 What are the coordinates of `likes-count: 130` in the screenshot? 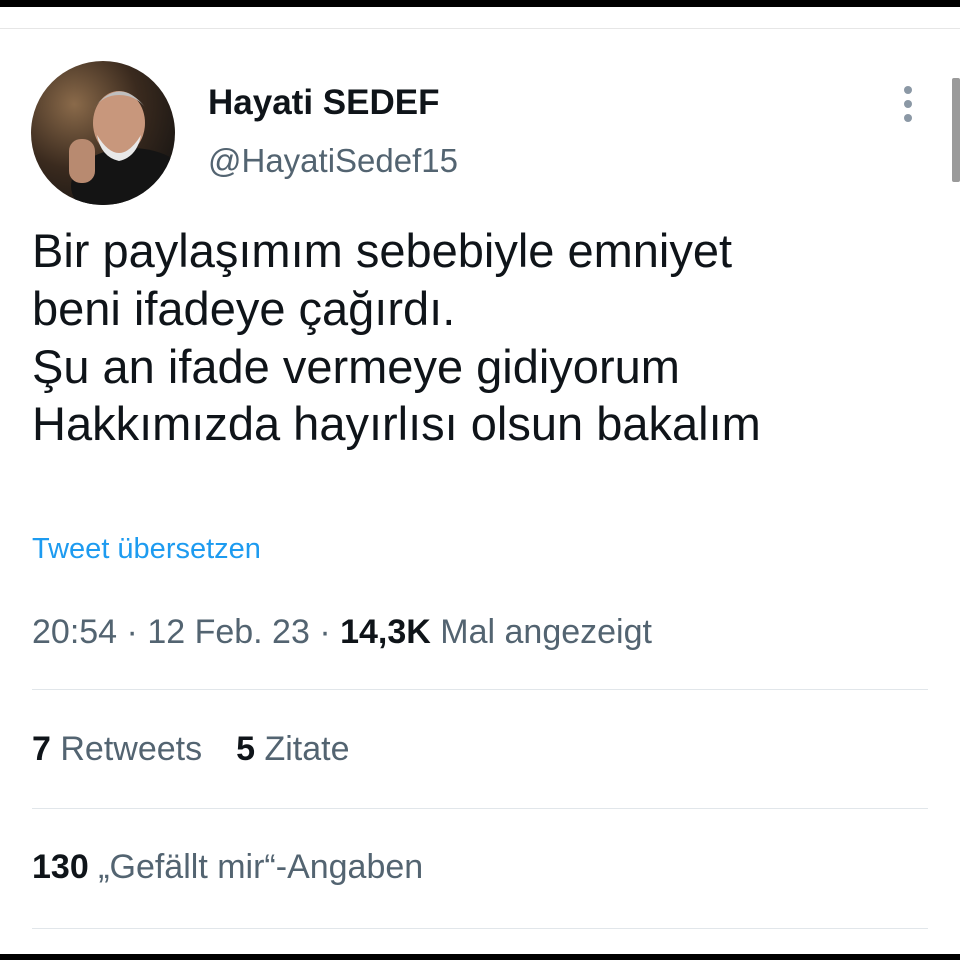 It's located at (60, 867).